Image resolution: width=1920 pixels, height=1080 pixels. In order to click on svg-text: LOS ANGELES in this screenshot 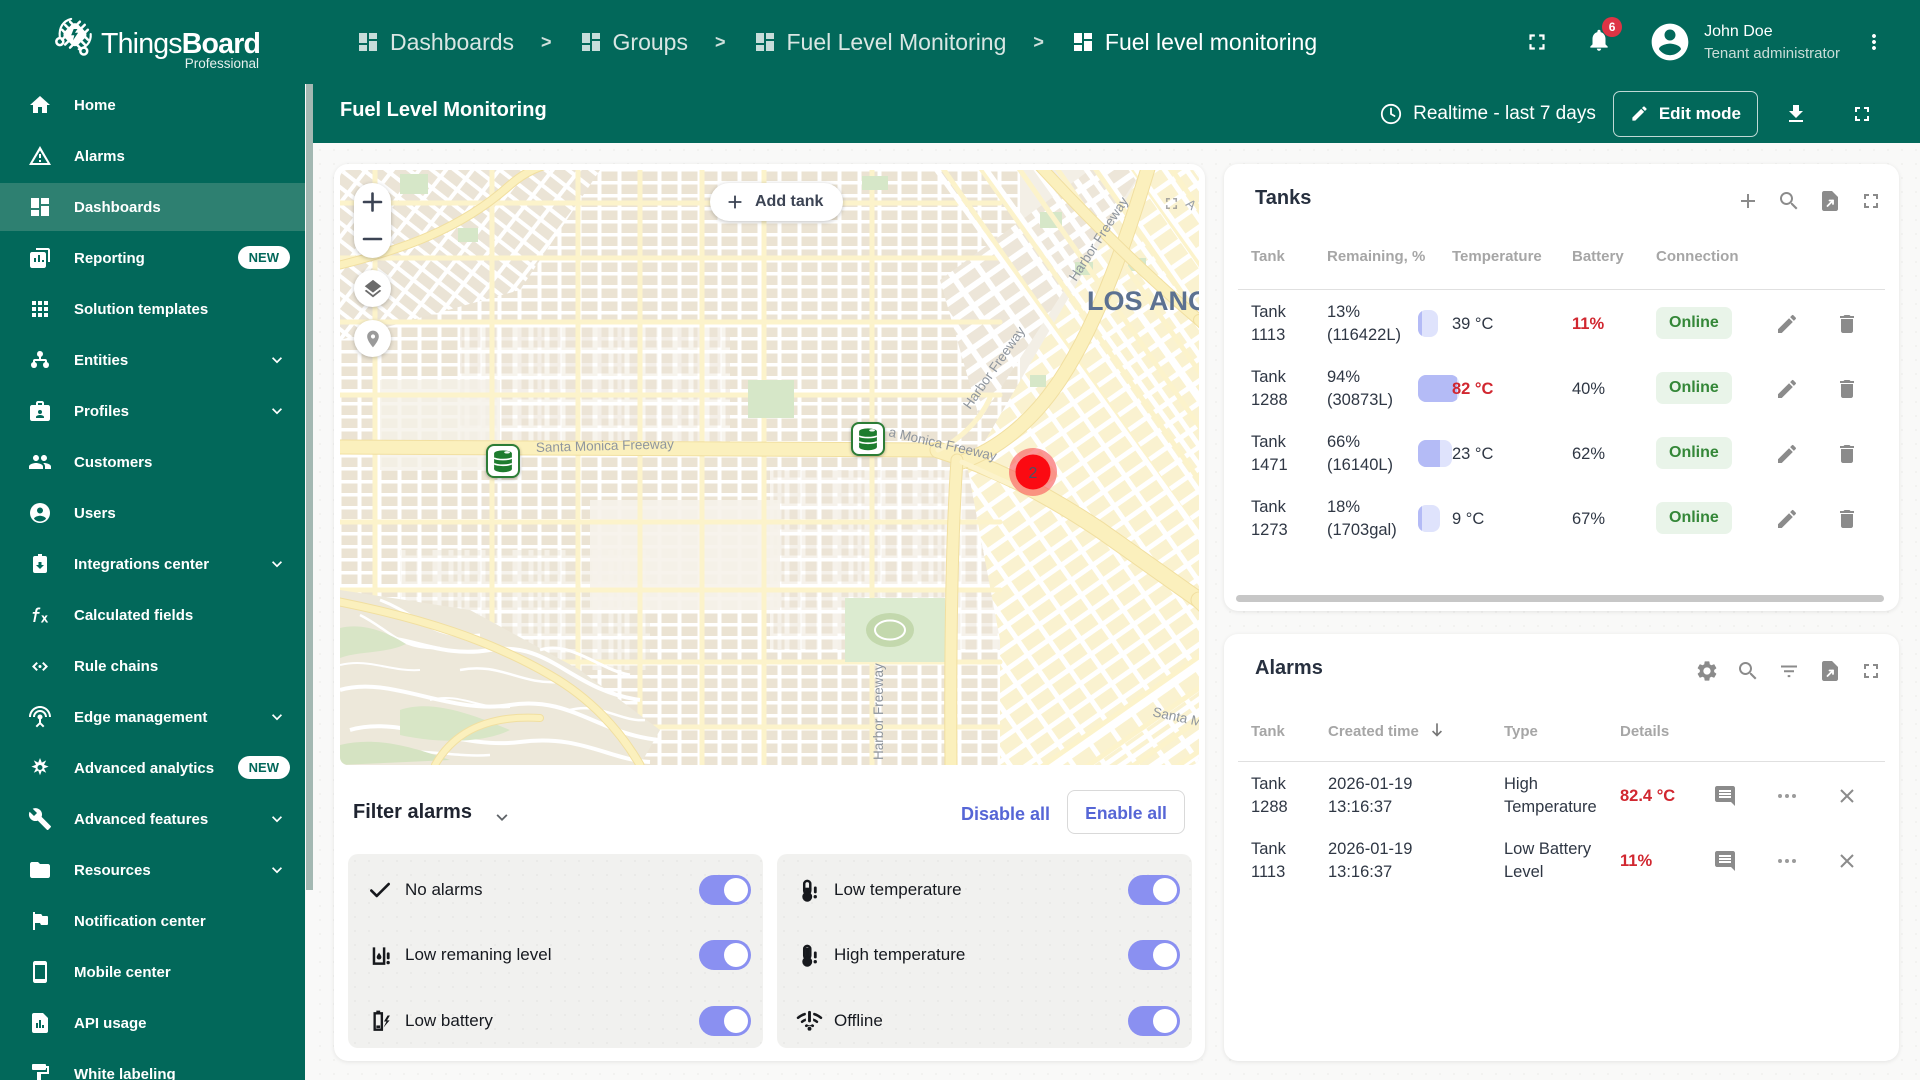, I will do `click(1143, 301)`.